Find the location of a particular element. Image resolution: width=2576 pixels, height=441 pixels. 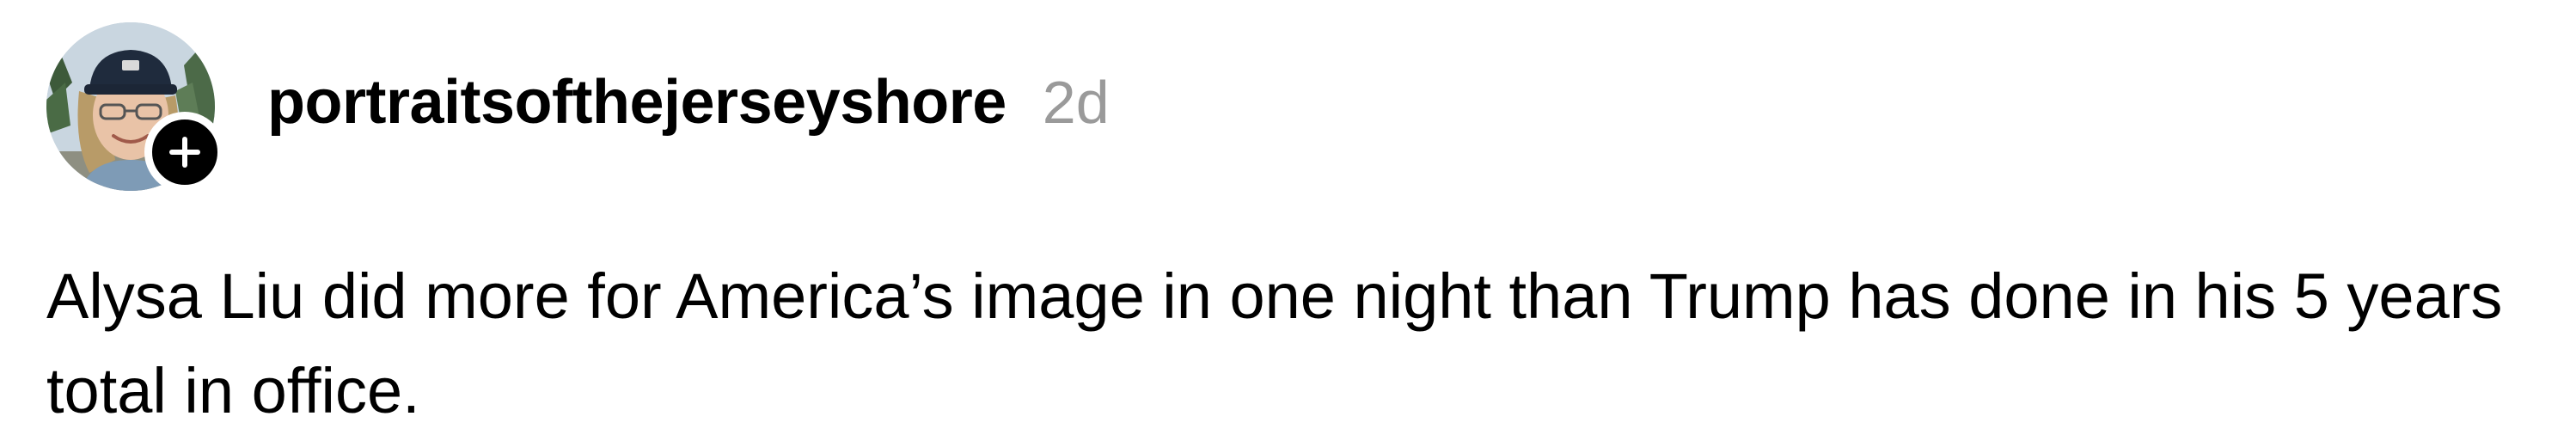

avatar-container is located at coordinates (135, 107).